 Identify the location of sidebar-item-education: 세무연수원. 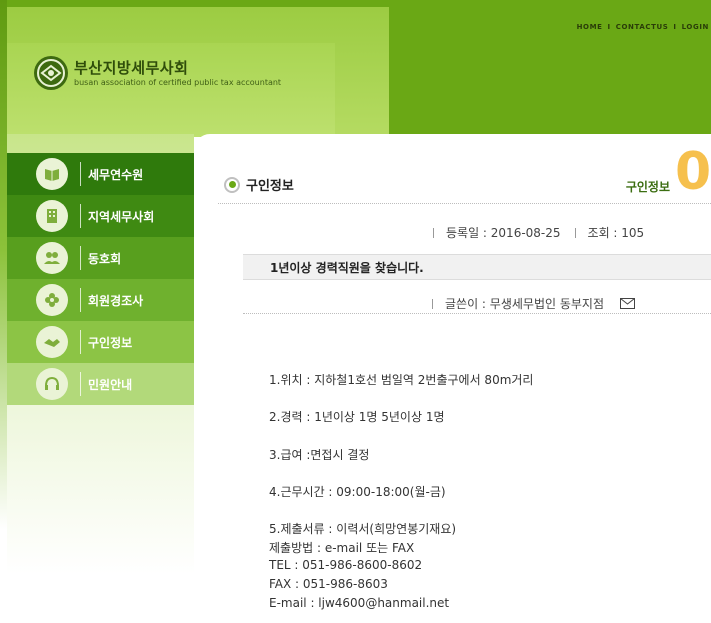
(100, 174).